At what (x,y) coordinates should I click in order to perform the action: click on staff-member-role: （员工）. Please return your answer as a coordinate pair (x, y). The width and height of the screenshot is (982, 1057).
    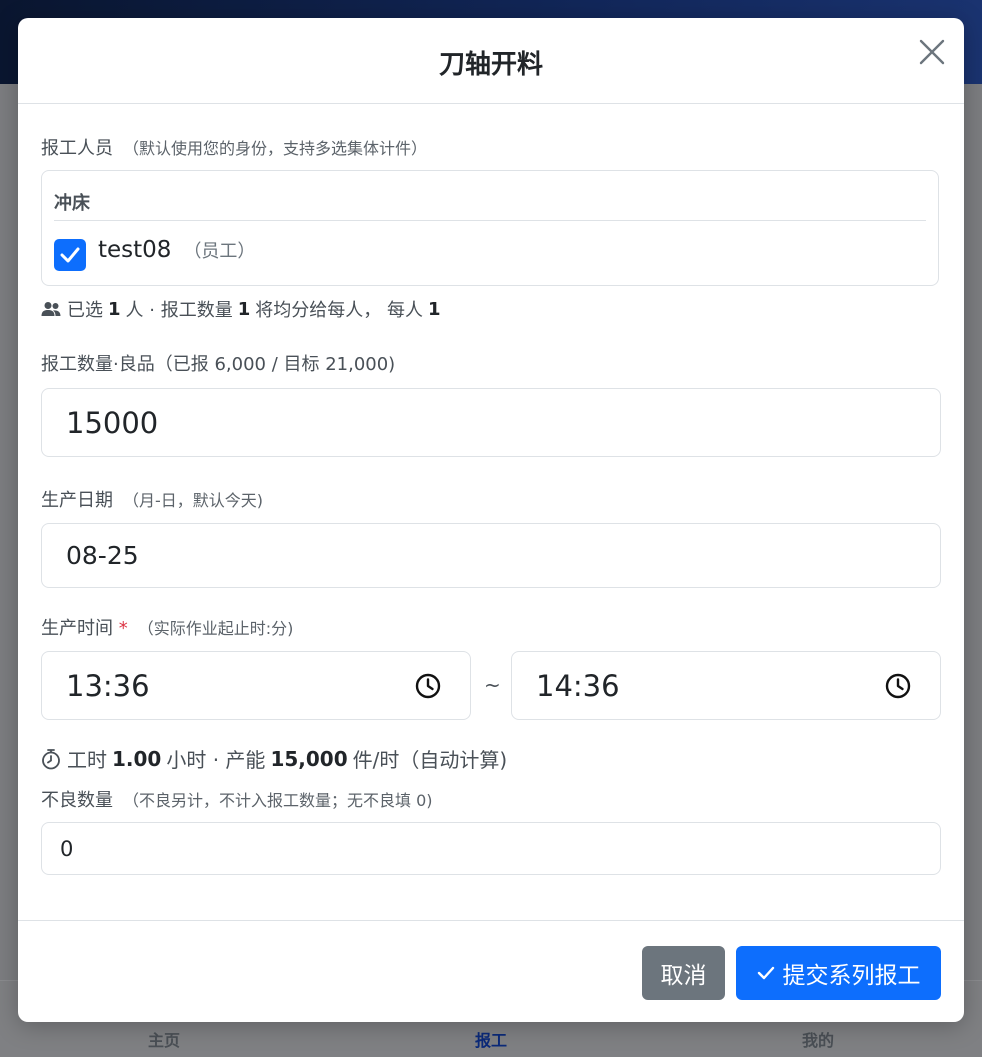
    Looking at the image, I should click on (219, 251).